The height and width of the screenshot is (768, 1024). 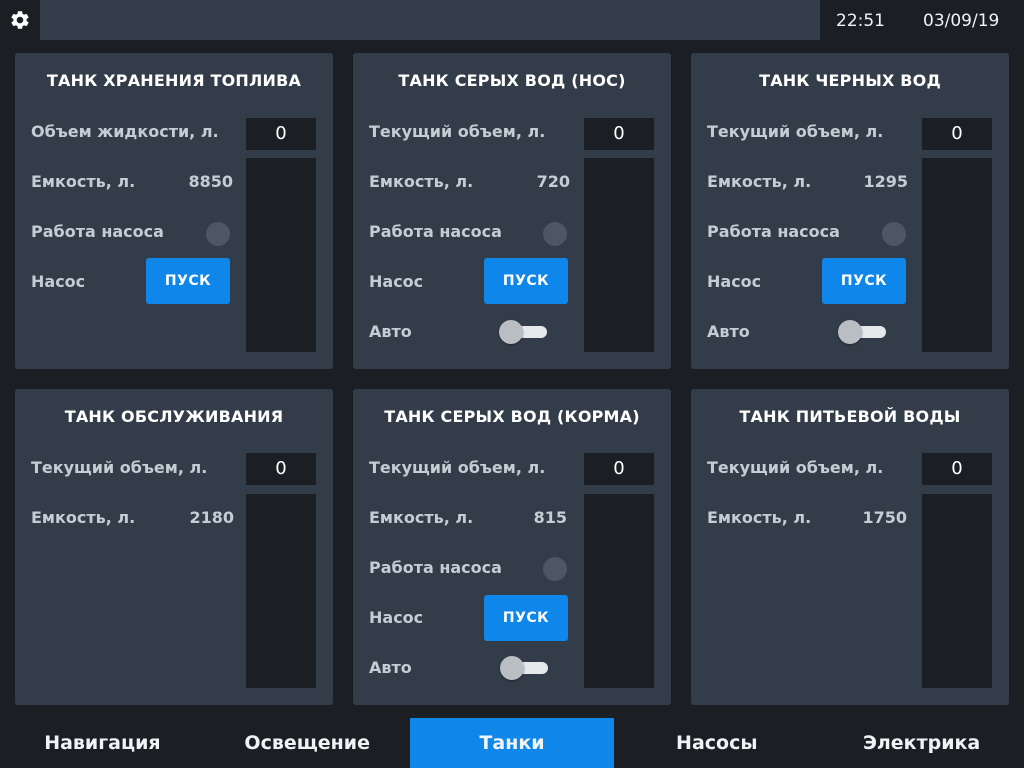 What do you see at coordinates (125, 131) in the screenshot?
I see `volume-label: Объем жидкости, л.` at bounding box center [125, 131].